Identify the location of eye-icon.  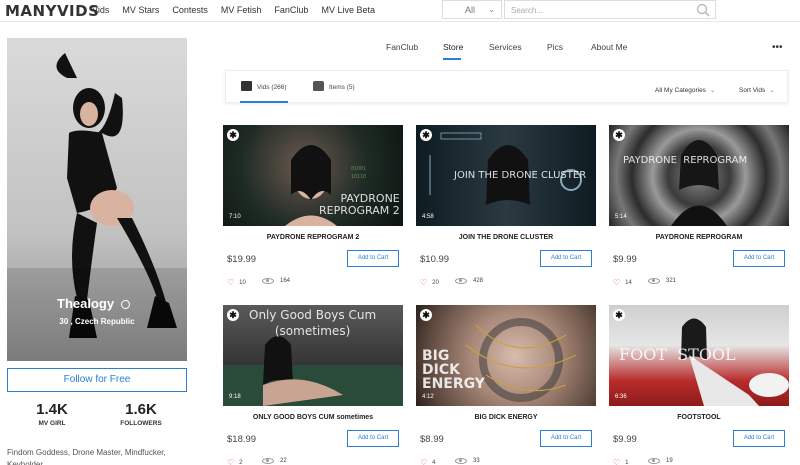
(461, 461).